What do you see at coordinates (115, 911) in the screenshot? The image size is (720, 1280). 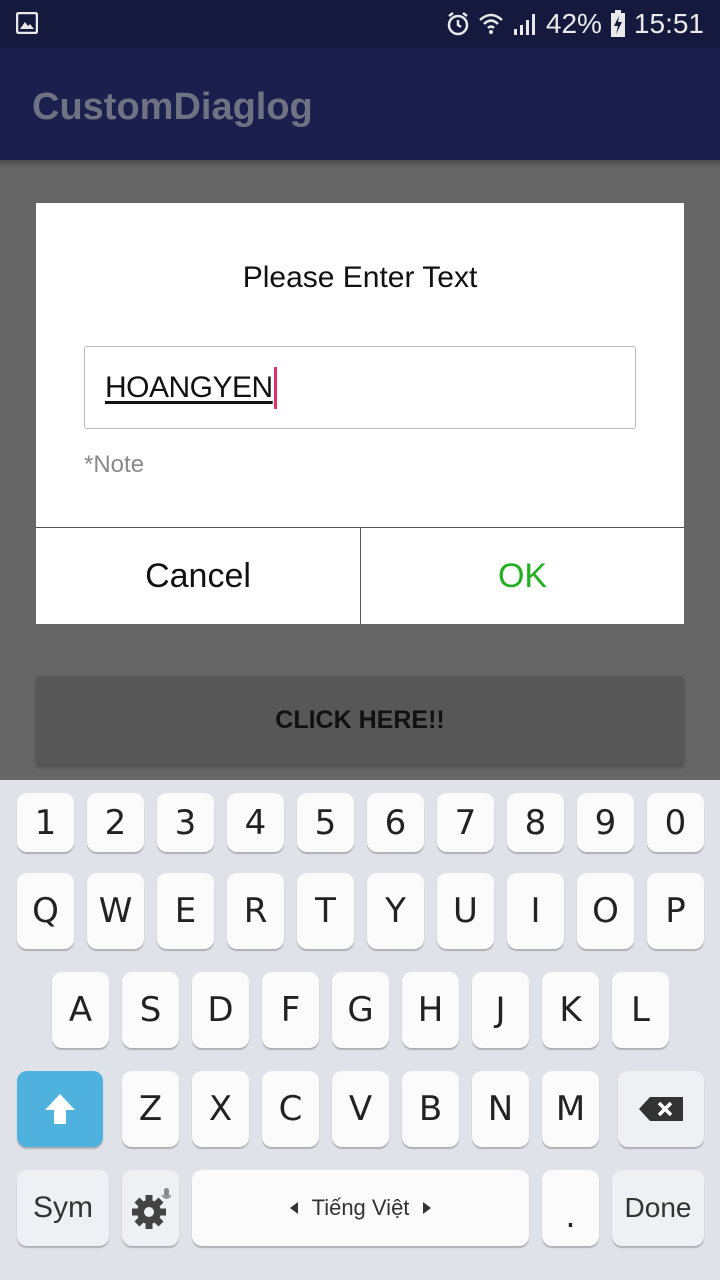 I see `key-w: W` at bounding box center [115, 911].